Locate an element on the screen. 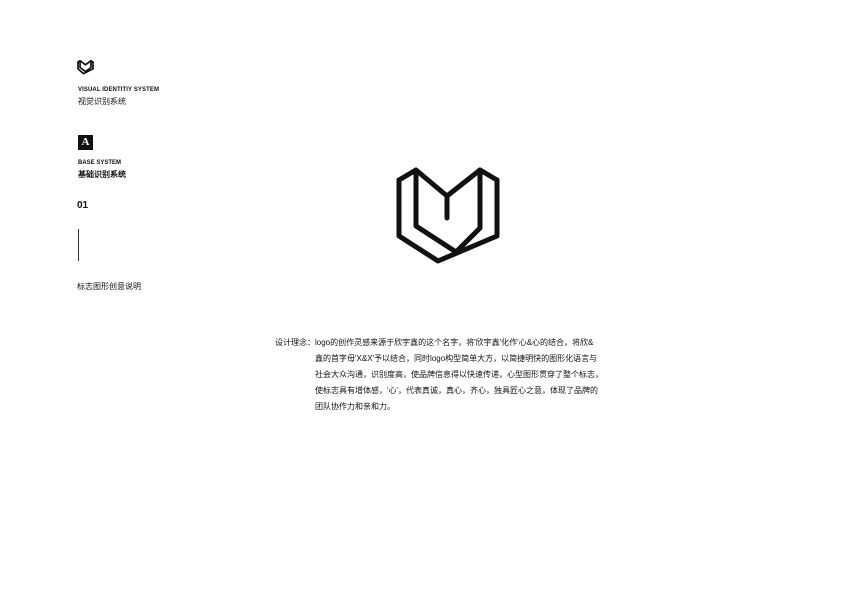 The height and width of the screenshot is (596, 843). description-line: 团队协作力和亲和力。 is located at coordinates (355, 406).